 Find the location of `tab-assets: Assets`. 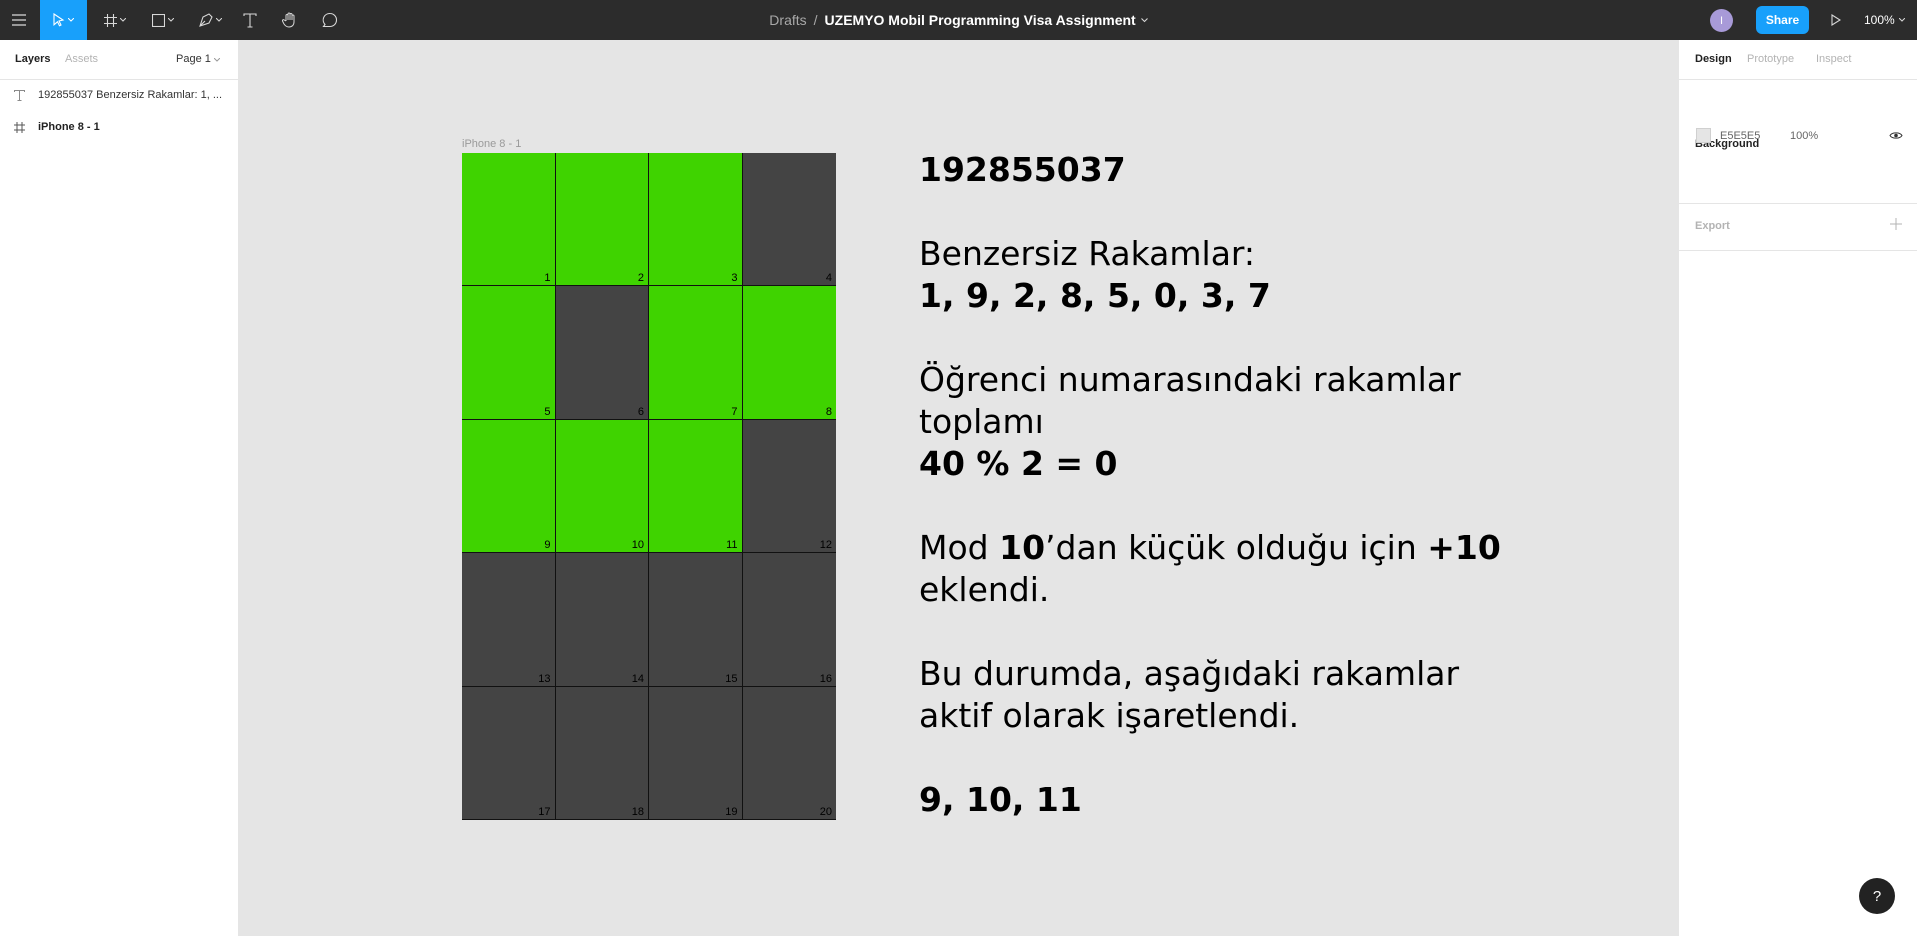

tab-assets: Assets is located at coordinates (81, 59).